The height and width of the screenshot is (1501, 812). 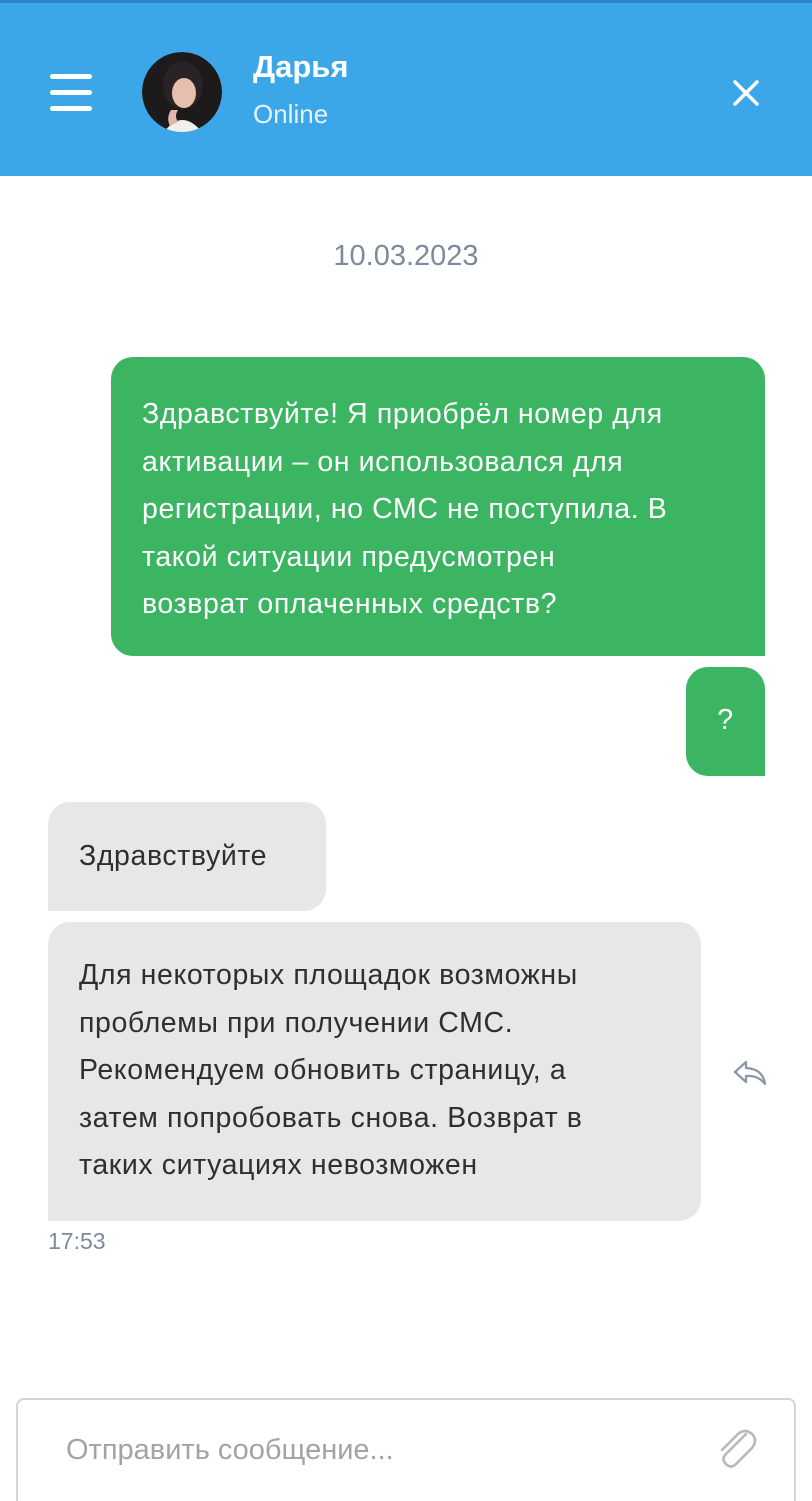 What do you see at coordinates (406, 88) in the screenshot?
I see `chat-header: Дарья Online` at bounding box center [406, 88].